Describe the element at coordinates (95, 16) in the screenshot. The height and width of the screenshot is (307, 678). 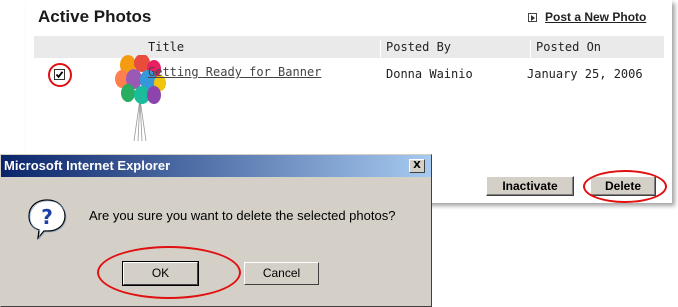
I see `panel-title: Active Photos` at that location.